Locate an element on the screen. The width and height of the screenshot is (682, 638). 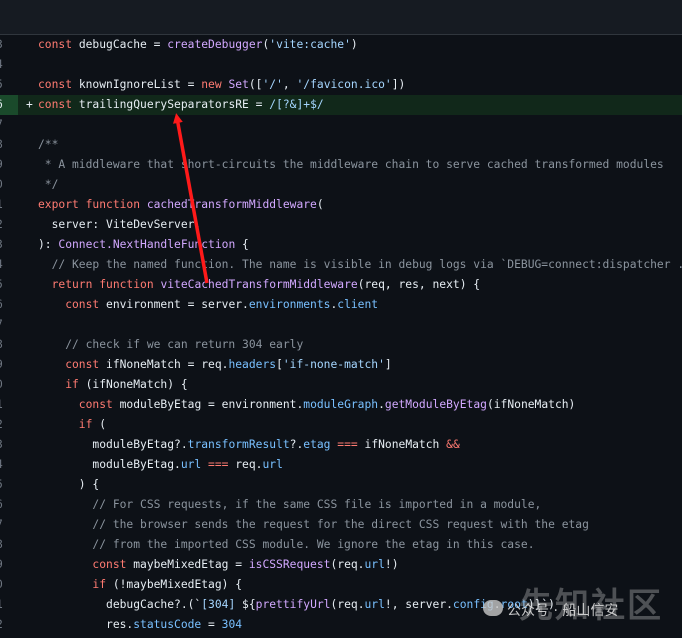
code-token: */ is located at coordinates (48, 184).